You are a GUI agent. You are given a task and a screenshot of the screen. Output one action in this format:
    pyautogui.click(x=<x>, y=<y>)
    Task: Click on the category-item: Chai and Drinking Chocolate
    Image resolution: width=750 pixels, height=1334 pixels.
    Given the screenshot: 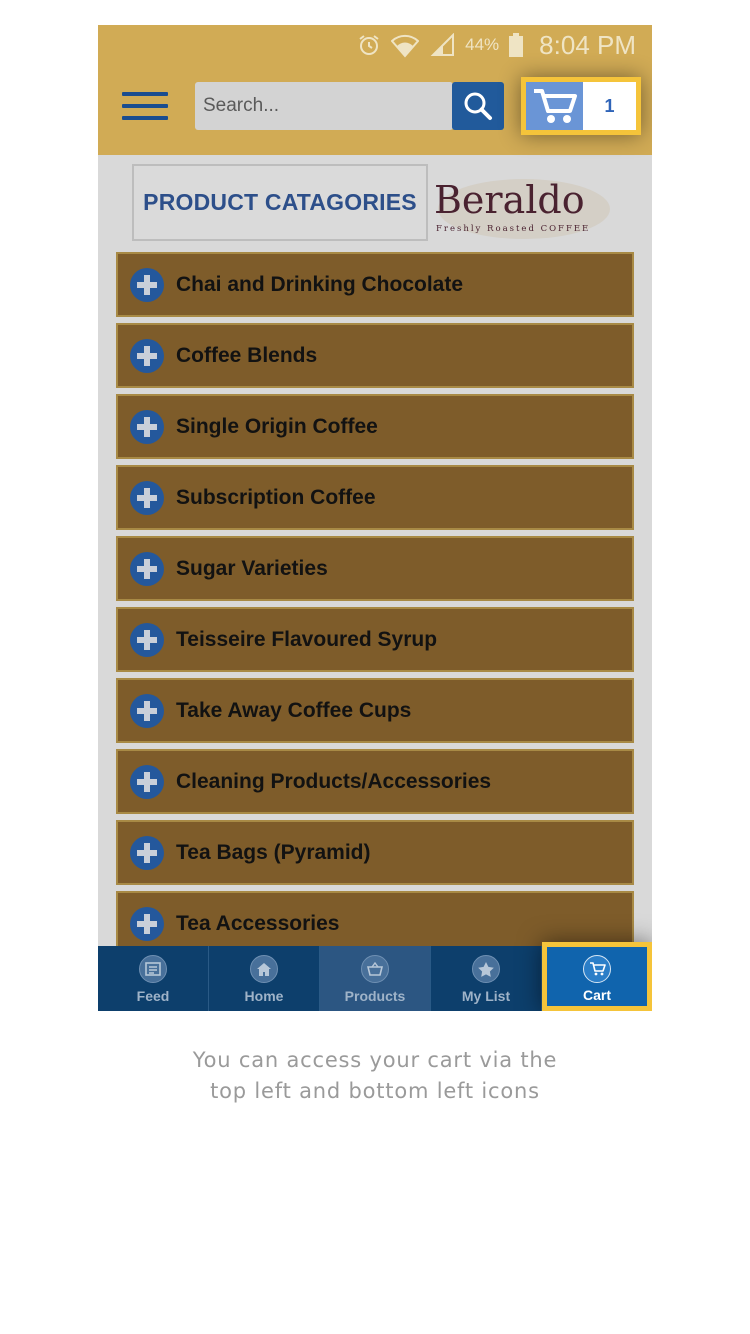 What is the action you would take?
    pyautogui.click(x=375, y=284)
    